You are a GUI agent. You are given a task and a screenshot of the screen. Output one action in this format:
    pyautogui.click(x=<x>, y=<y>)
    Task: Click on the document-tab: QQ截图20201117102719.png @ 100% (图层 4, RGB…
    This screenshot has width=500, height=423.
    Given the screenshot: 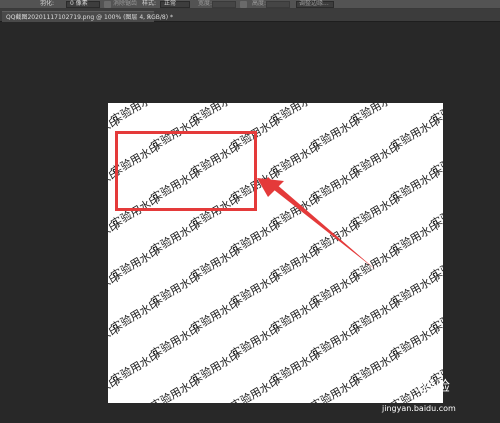 What is the action you would take?
    pyautogui.click(x=87, y=16)
    